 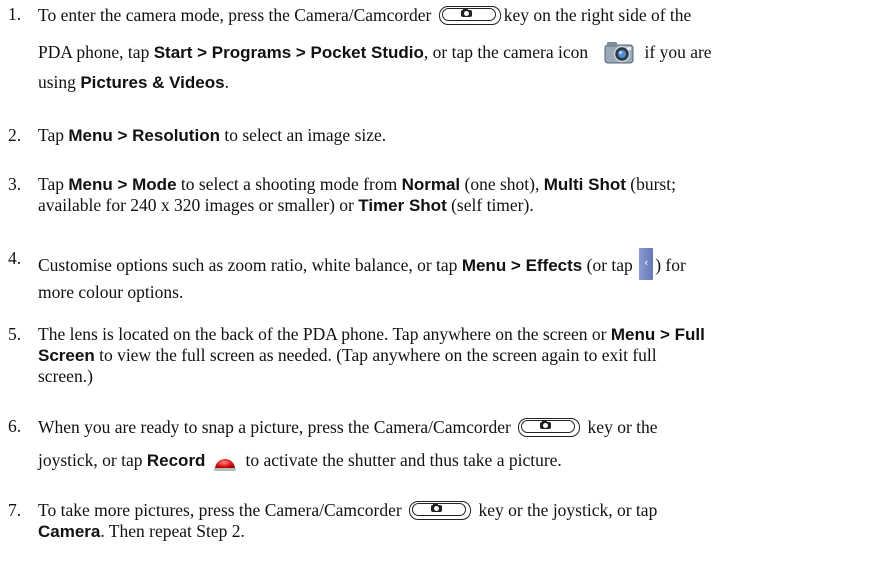 What do you see at coordinates (225, 465) in the screenshot?
I see `record-icon` at bounding box center [225, 465].